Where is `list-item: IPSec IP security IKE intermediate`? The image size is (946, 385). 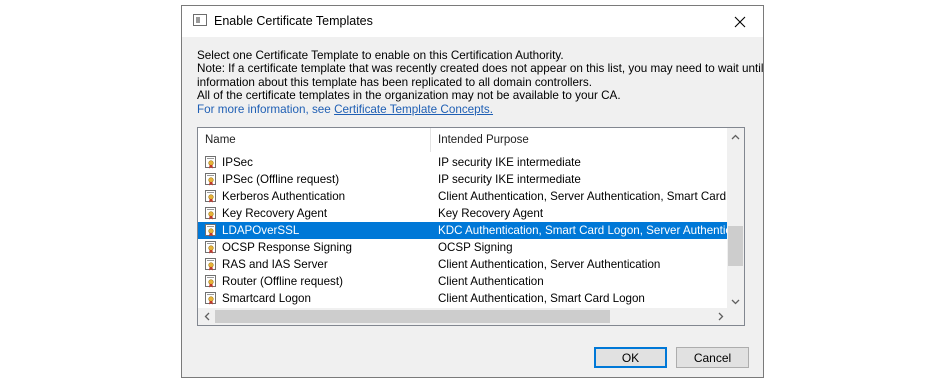 list-item: IPSec IP security IKE intermediate is located at coordinates (463, 162).